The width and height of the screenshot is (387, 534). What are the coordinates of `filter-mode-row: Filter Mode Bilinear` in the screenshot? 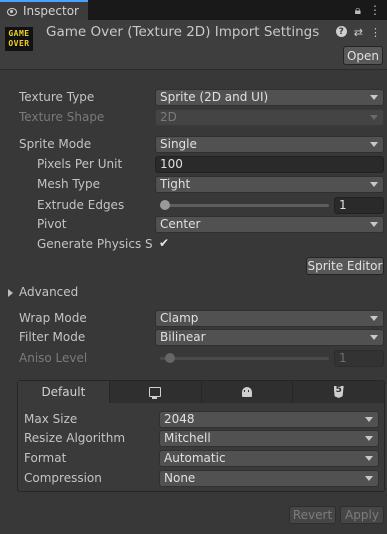 It's located at (193, 338).